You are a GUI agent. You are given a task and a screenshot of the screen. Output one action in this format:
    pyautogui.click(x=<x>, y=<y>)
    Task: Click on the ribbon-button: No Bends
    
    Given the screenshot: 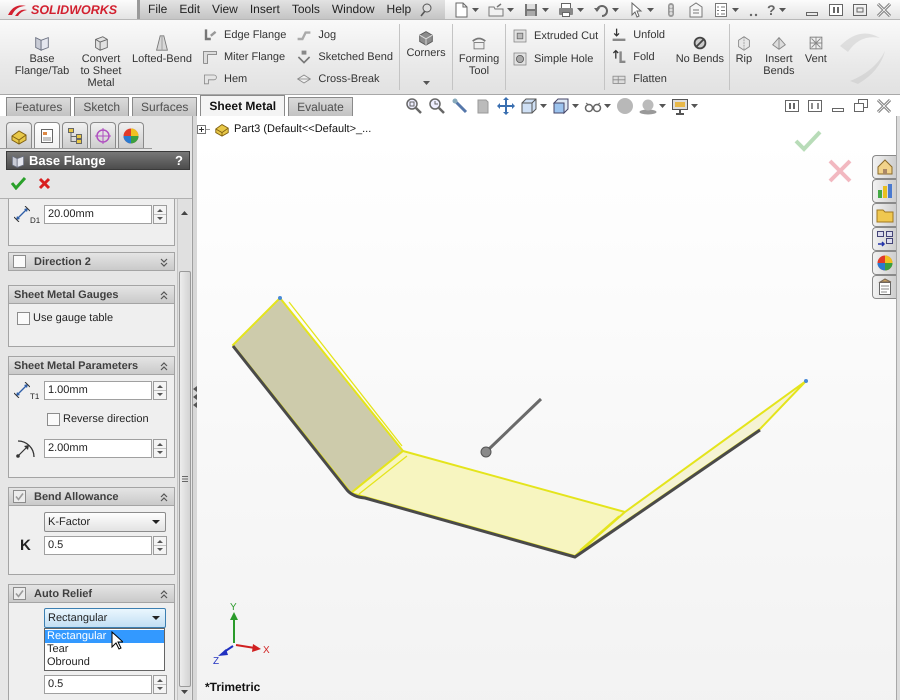 What is the action you would take?
    pyautogui.click(x=700, y=57)
    